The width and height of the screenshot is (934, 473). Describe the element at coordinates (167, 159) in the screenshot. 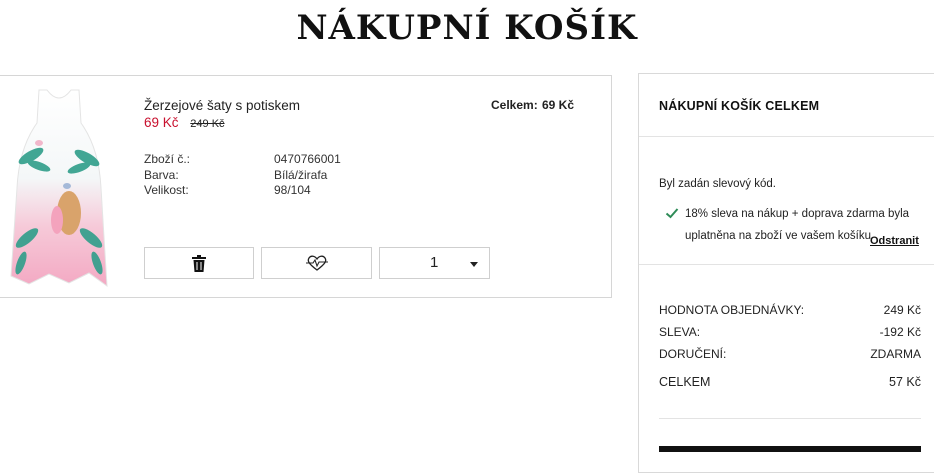

I see `detail-label: Zboží č.:` at that location.